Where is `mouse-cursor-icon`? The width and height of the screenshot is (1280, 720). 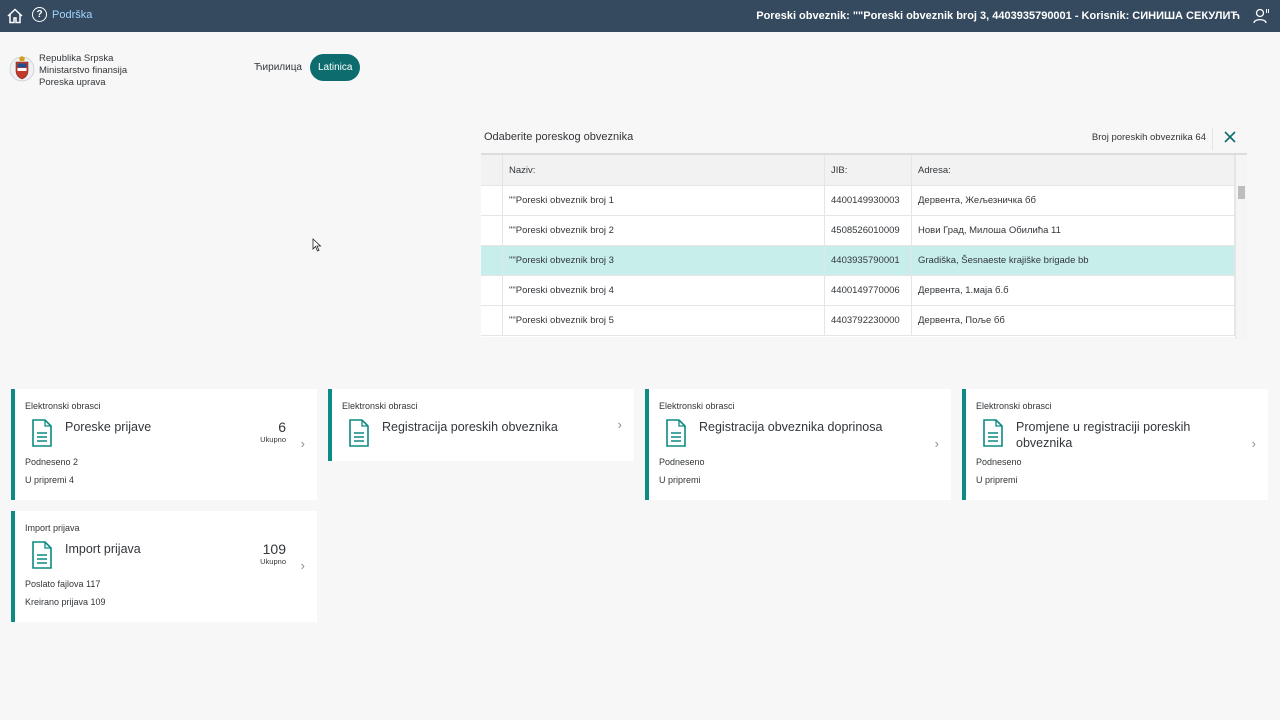
mouse-cursor-icon is located at coordinates (317, 245).